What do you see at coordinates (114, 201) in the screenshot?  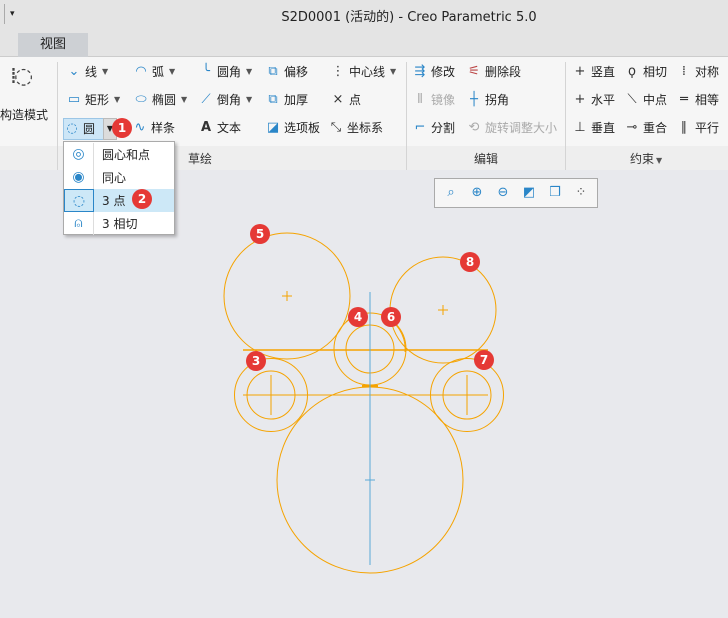 I see `label: 3 点` at bounding box center [114, 201].